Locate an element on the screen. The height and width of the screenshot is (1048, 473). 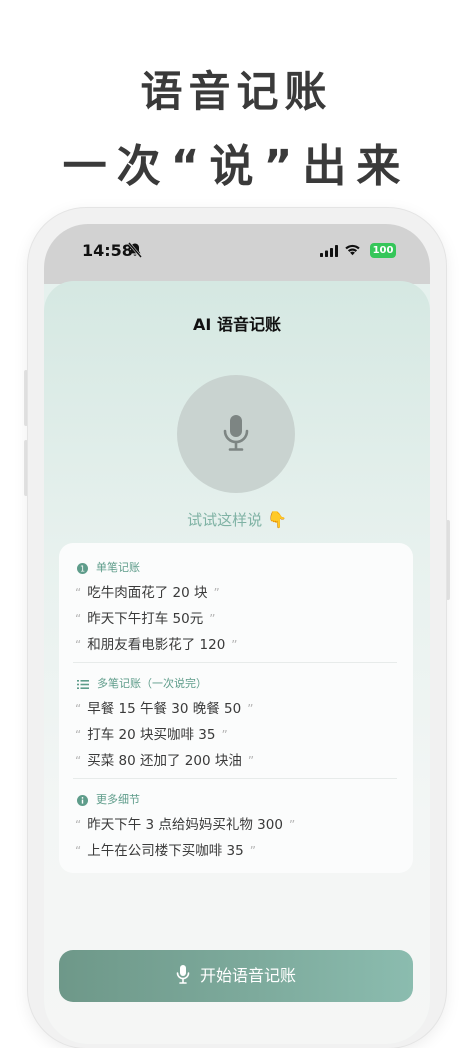
example-text: 吃牛肉面花了 20 块 is located at coordinates (147, 593).